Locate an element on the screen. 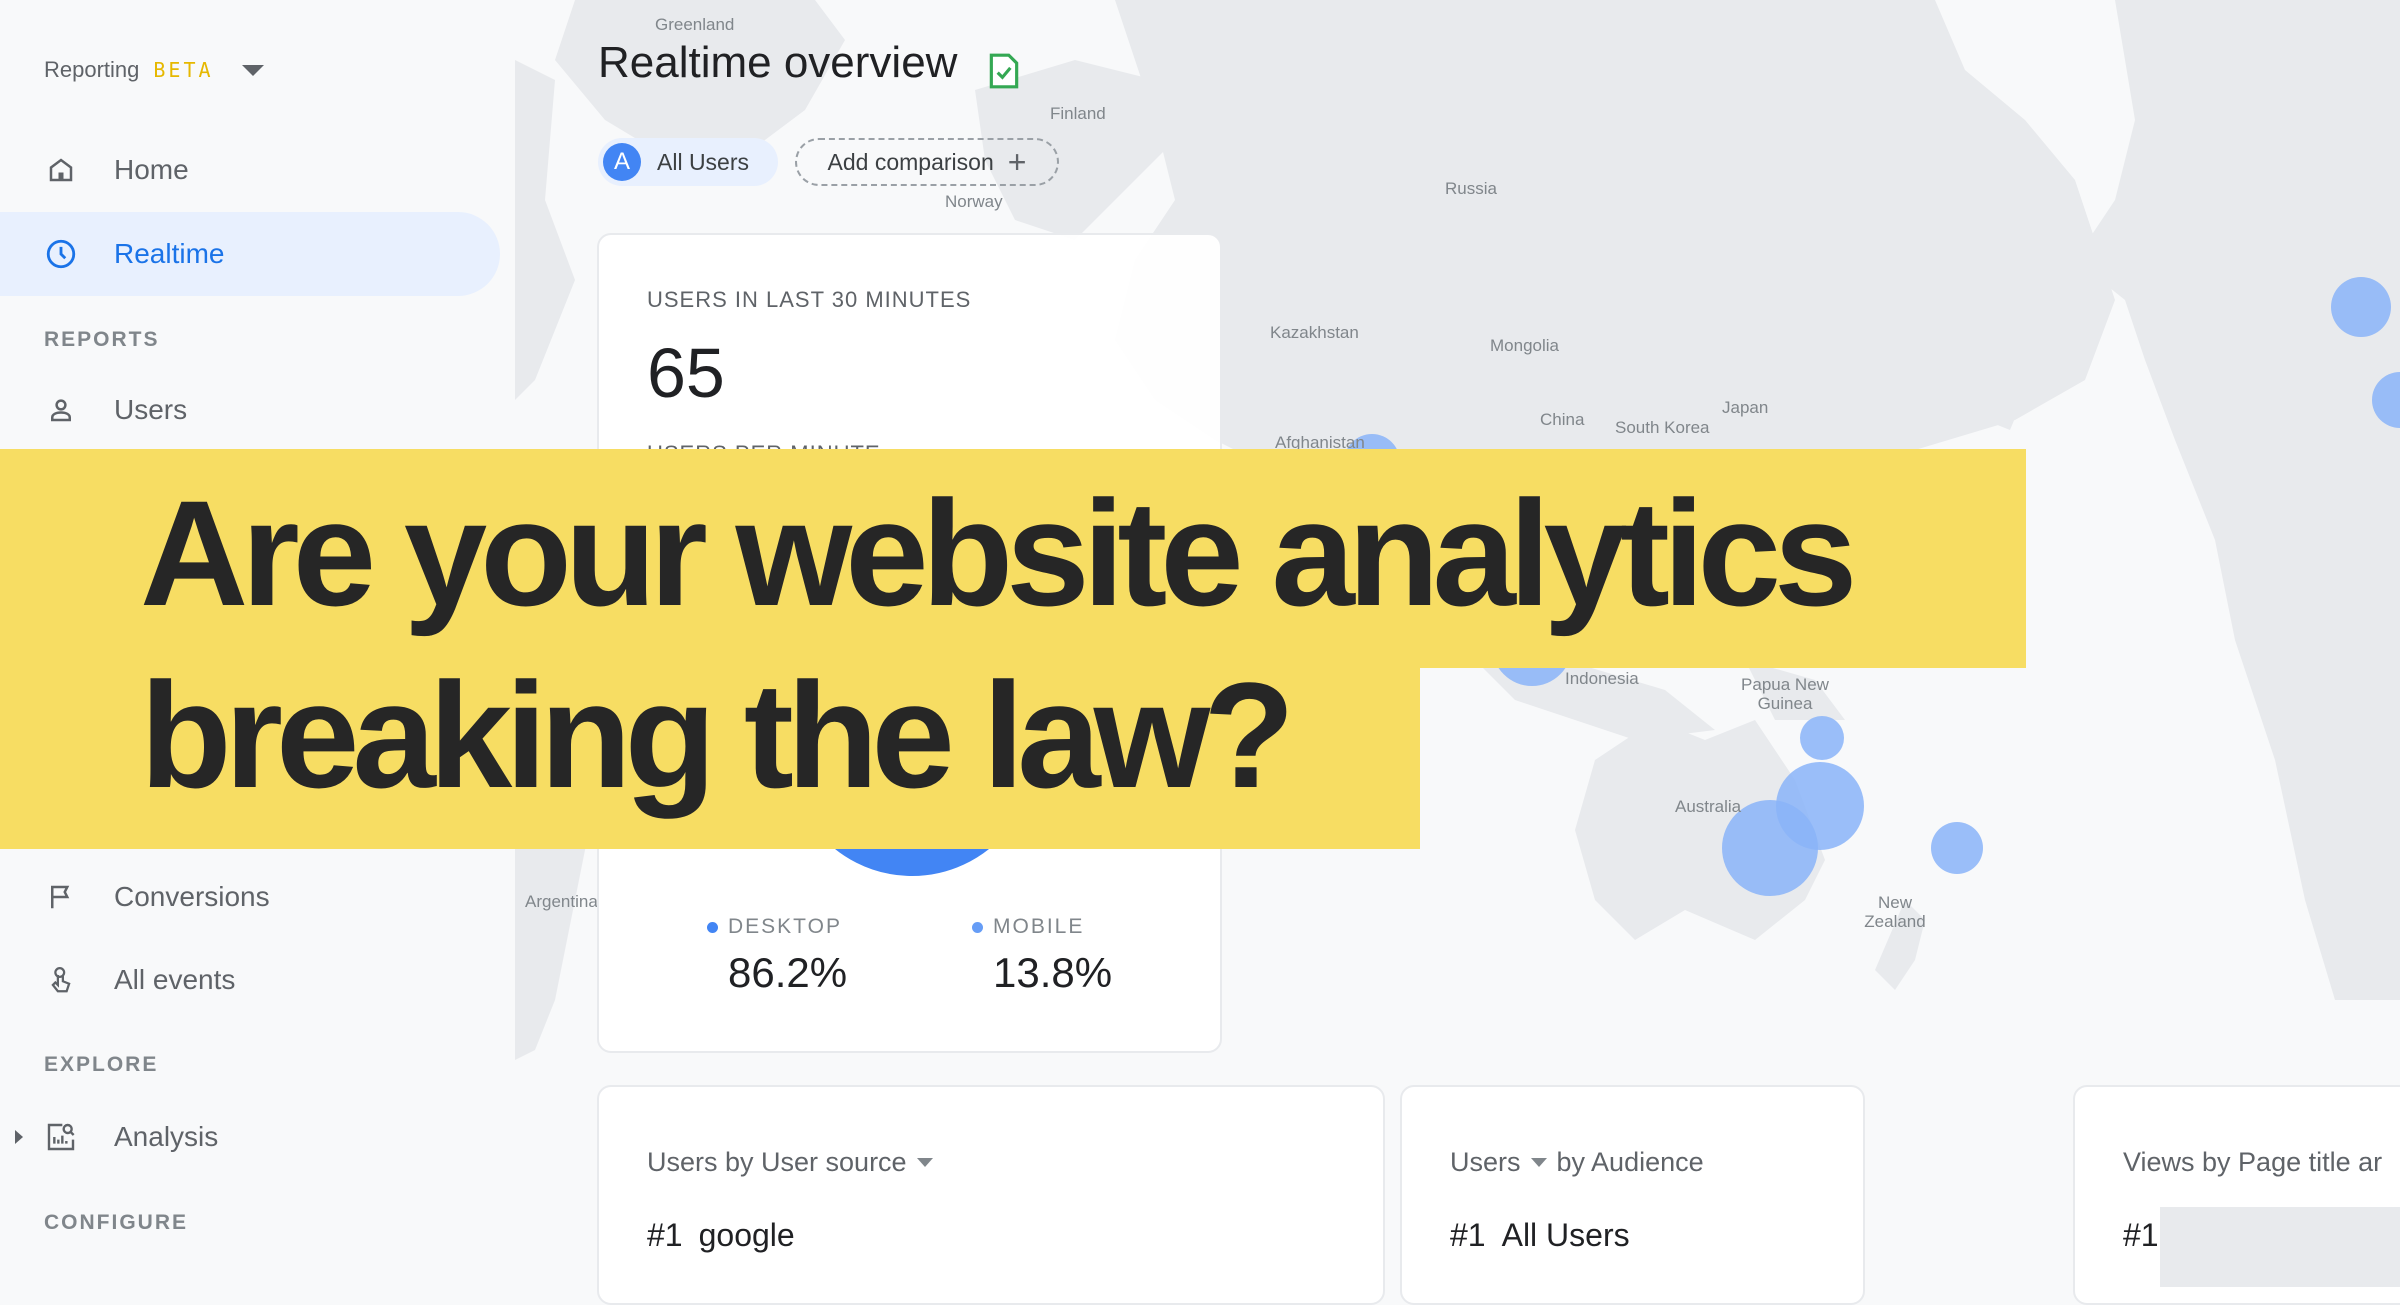 The height and width of the screenshot is (1305, 2400). person-icon is located at coordinates (61, 410).